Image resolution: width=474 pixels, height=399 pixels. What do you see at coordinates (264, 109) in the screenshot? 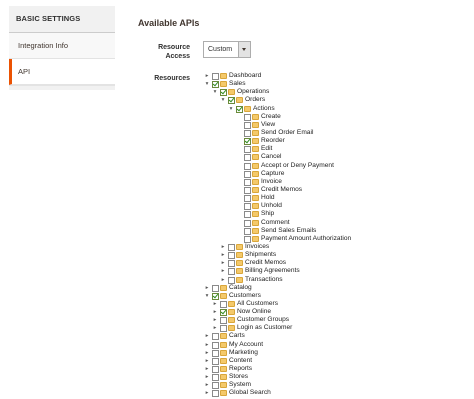
I see `tree-node-label: Actions` at bounding box center [264, 109].